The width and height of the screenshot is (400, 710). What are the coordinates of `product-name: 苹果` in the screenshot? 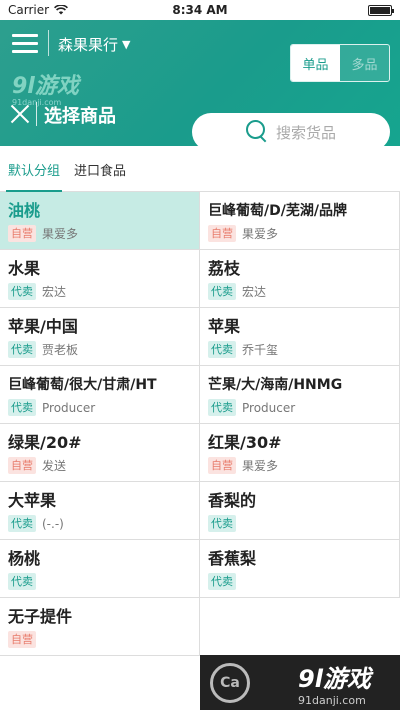 It's located at (224, 326).